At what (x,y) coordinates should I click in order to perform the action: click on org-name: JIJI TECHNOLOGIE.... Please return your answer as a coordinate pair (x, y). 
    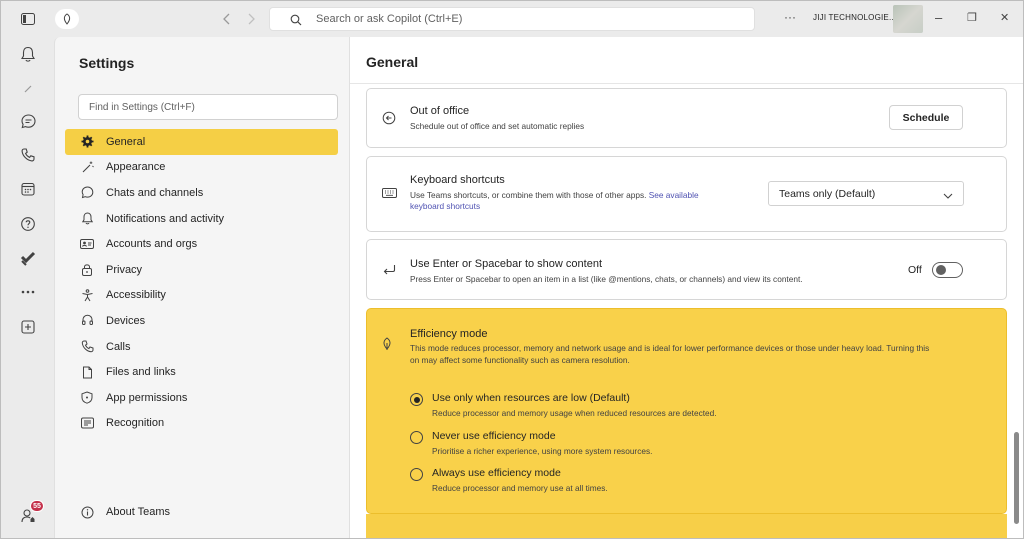
    Looking at the image, I should click on (854, 17).